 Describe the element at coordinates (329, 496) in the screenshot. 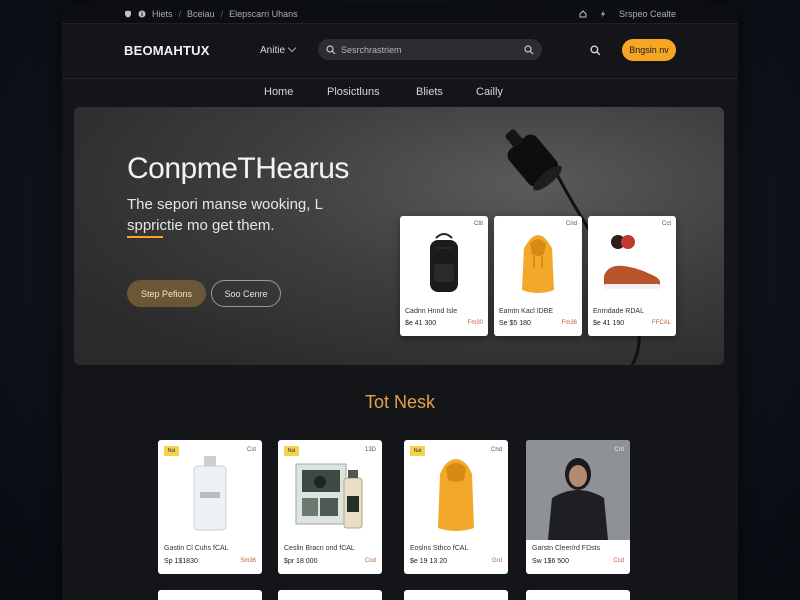

I see `gift-set-icon` at that location.